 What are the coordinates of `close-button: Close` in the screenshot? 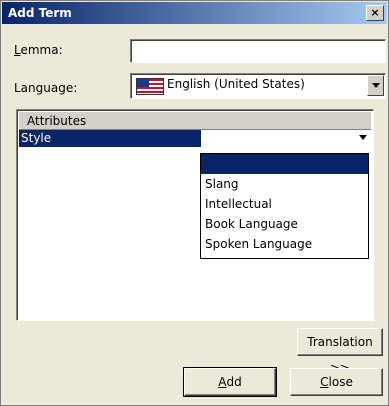 It's located at (336, 382).